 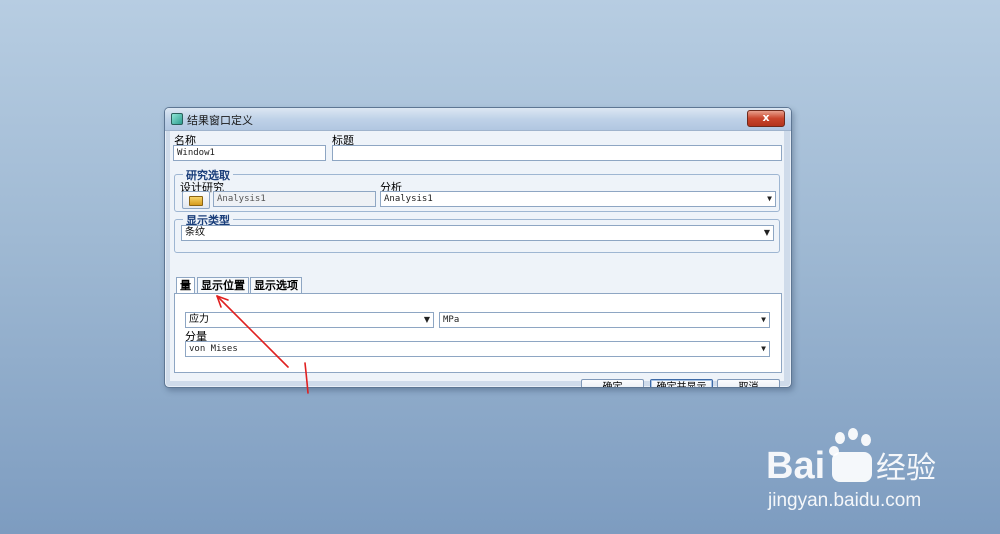 I want to click on baidu-jingyan-watermark: Bai 经验 jingyan.baidu.com, so click(x=851, y=469).